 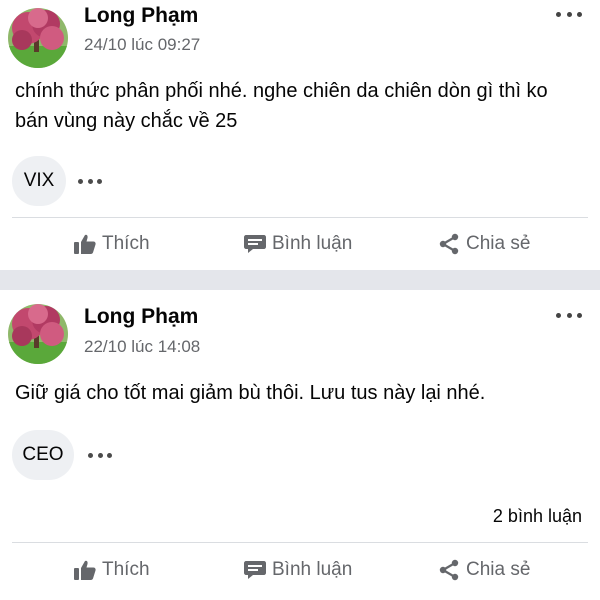 I want to click on post-separator, so click(x=300, y=280).